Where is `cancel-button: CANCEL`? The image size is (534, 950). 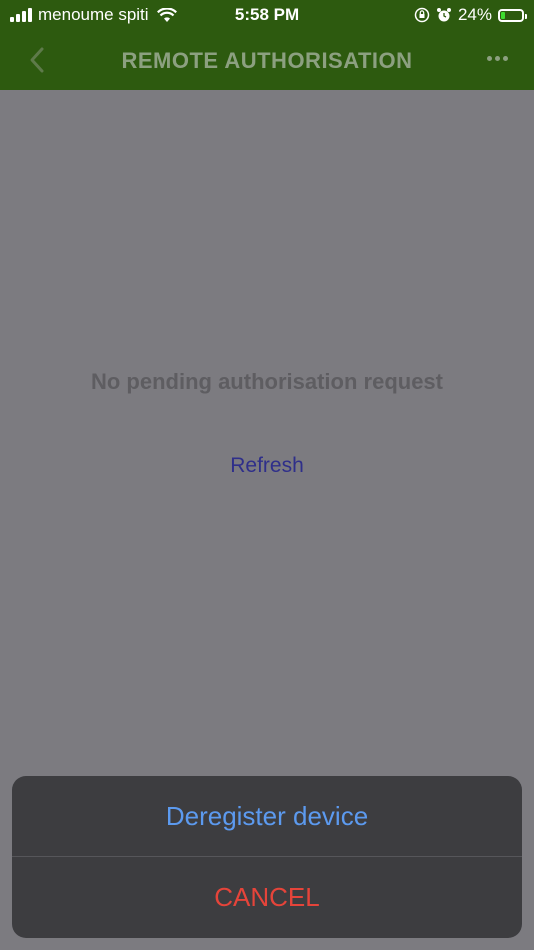
cancel-button: CANCEL is located at coordinates (267, 897).